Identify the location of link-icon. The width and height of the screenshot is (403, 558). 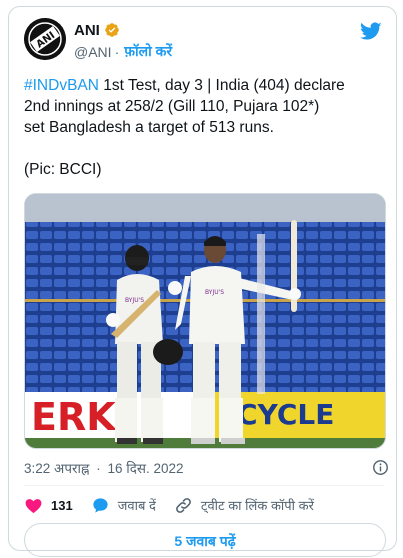
(183, 505).